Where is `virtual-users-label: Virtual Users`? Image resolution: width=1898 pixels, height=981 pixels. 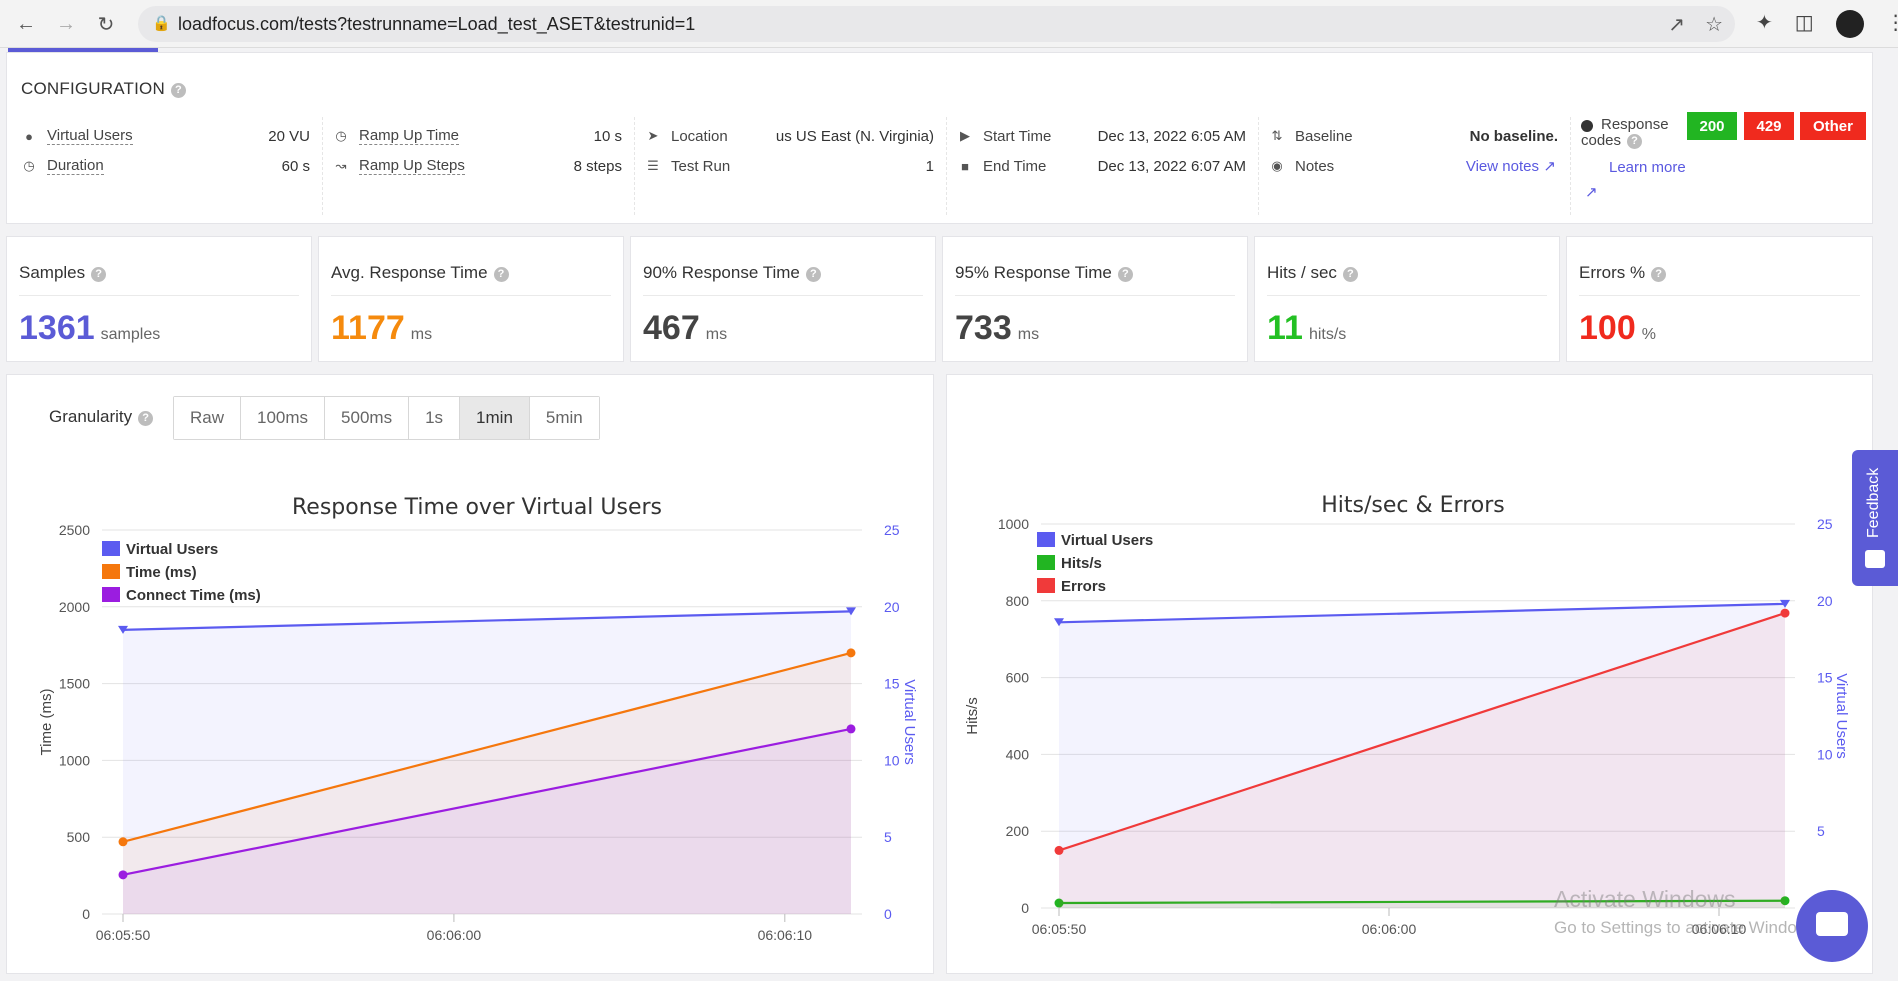 virtual-users-label: Virtual Users is located at coordinates (90, 136).